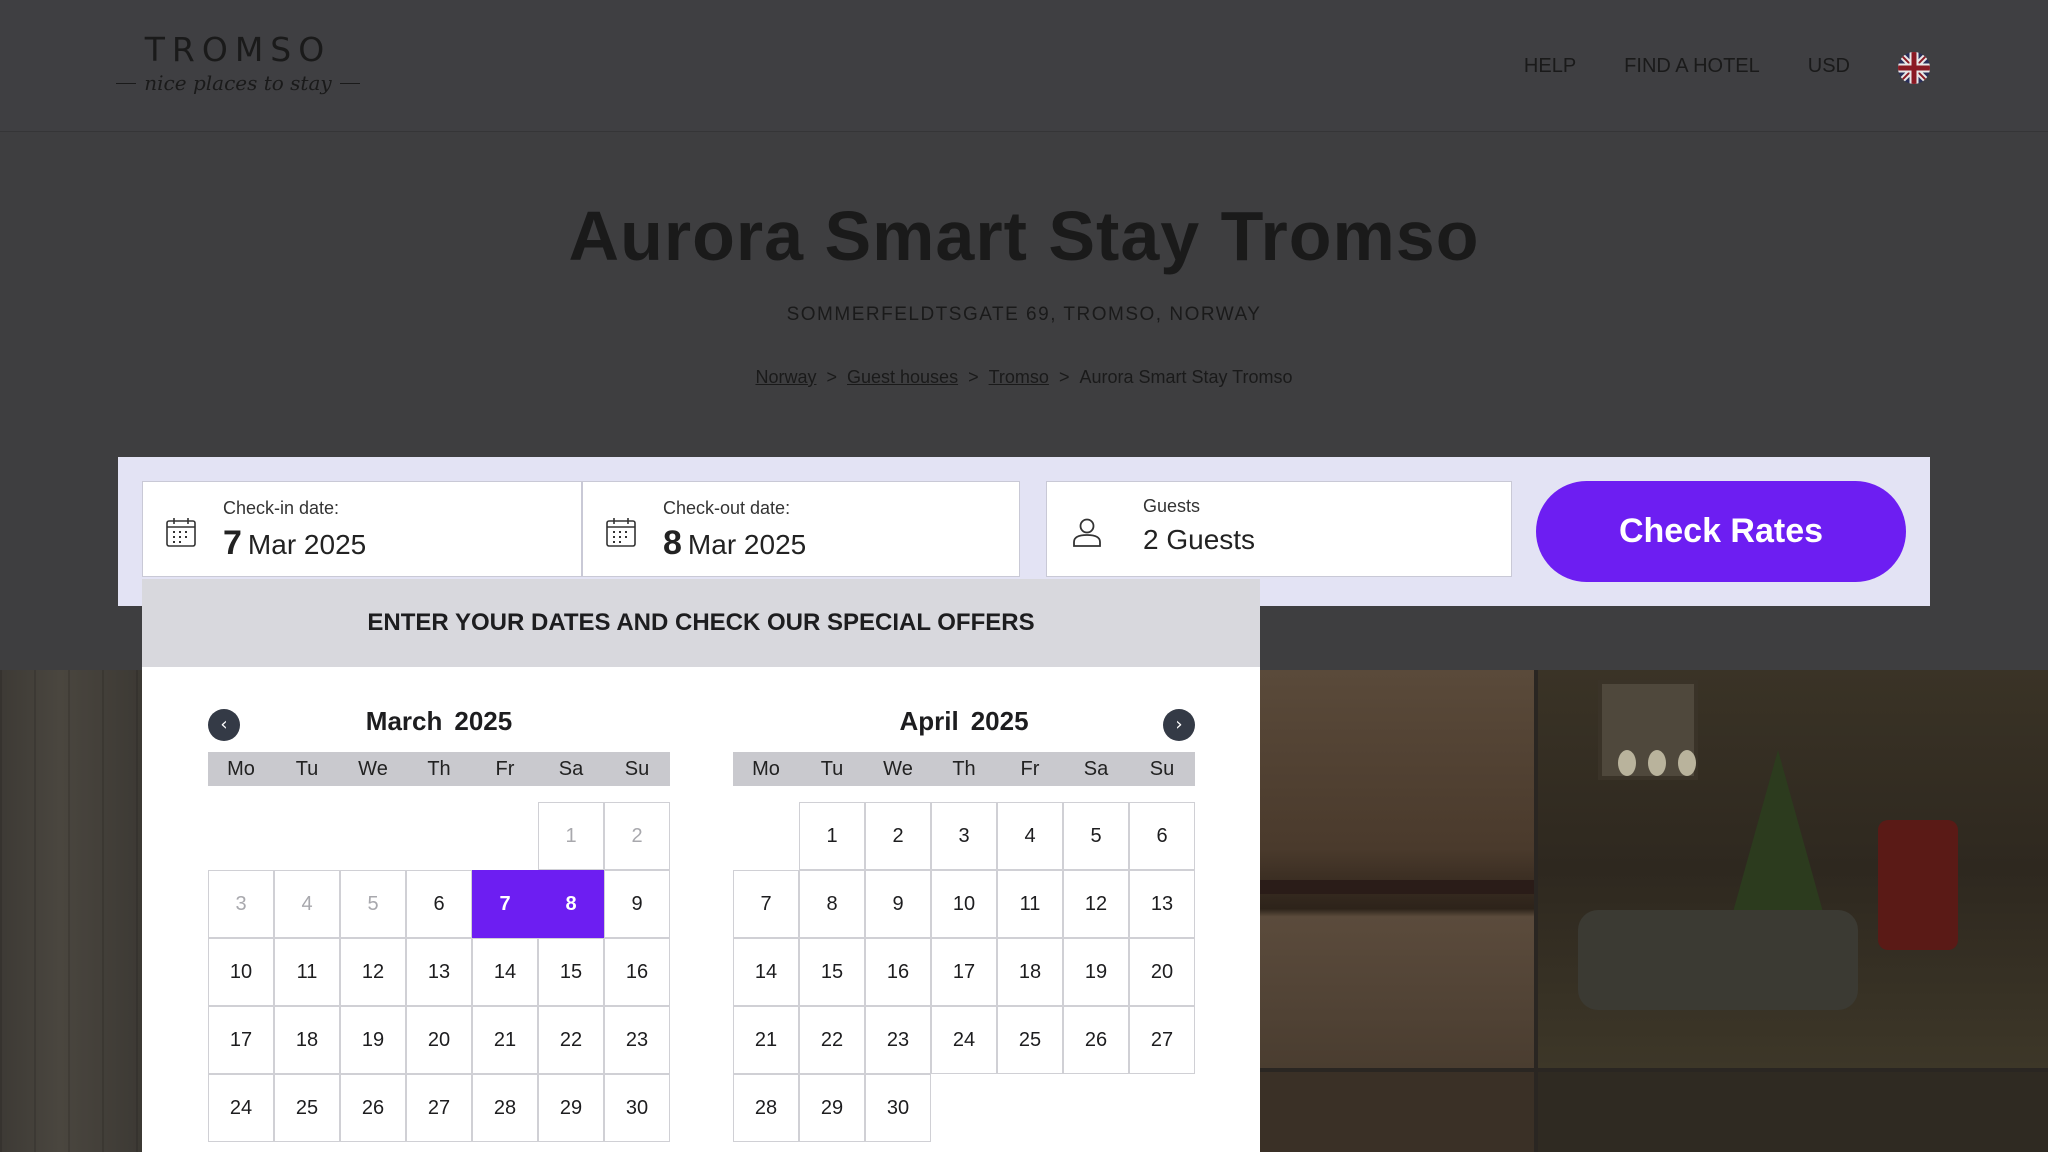 Image resolution: width=2048 pixels, height=1152 pixels. What do you see at coordinates (1172, 506) in the screenshot?
I see `guests-label: Guests` at bounding box center [1172, 506].